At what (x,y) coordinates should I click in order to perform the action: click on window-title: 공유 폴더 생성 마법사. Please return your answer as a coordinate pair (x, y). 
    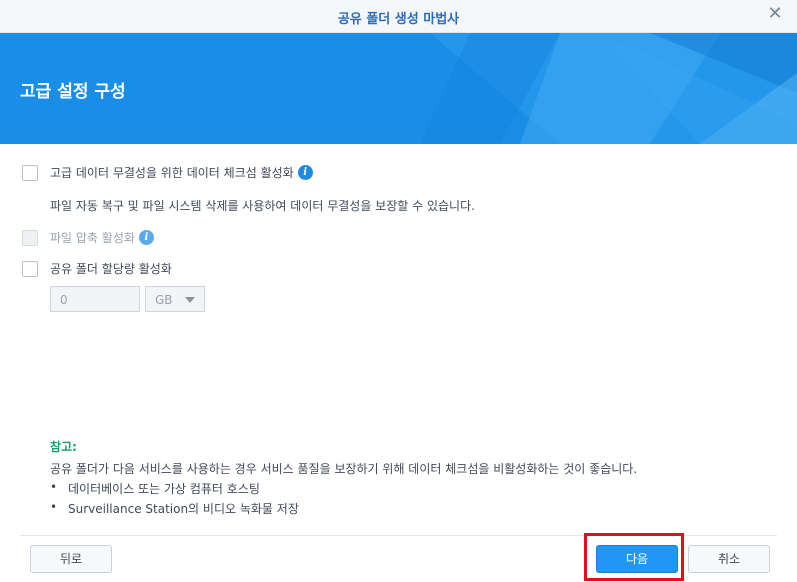
    Looking at the image, I should click on (398, 19).